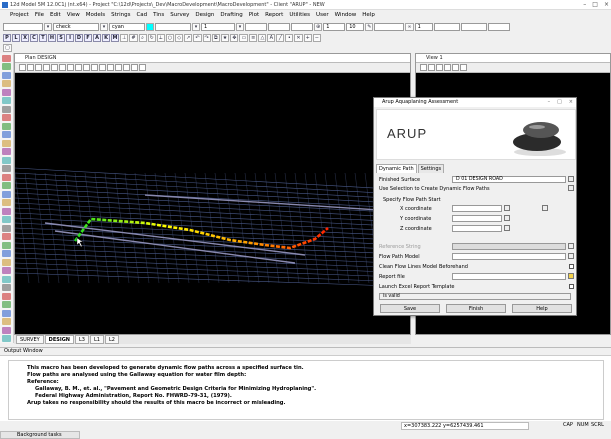 This screenshot has width=611, height=439. What do you see at coordinates (423, 27) in the screenshot?
I see `angle-field: 1` at bounding box center [423, 27].